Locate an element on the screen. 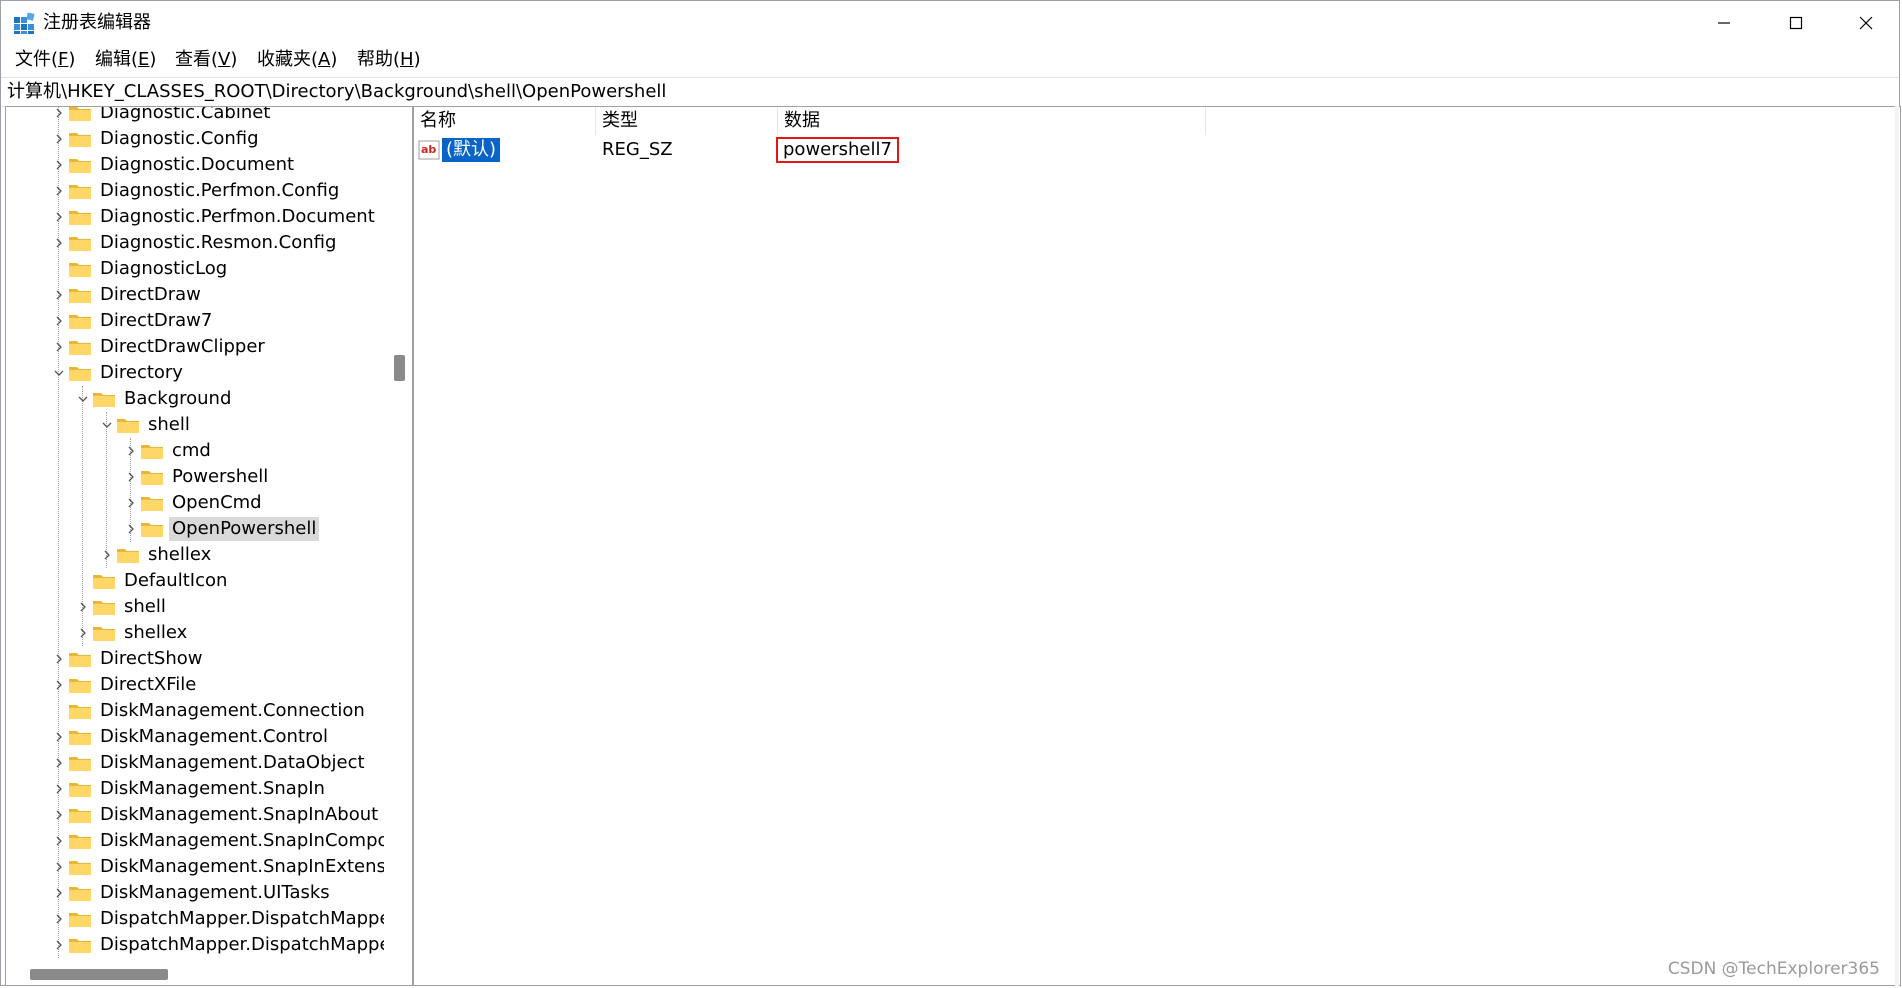  tree-key-directxfile: DirectXFile is located at coordinates (124, 685).